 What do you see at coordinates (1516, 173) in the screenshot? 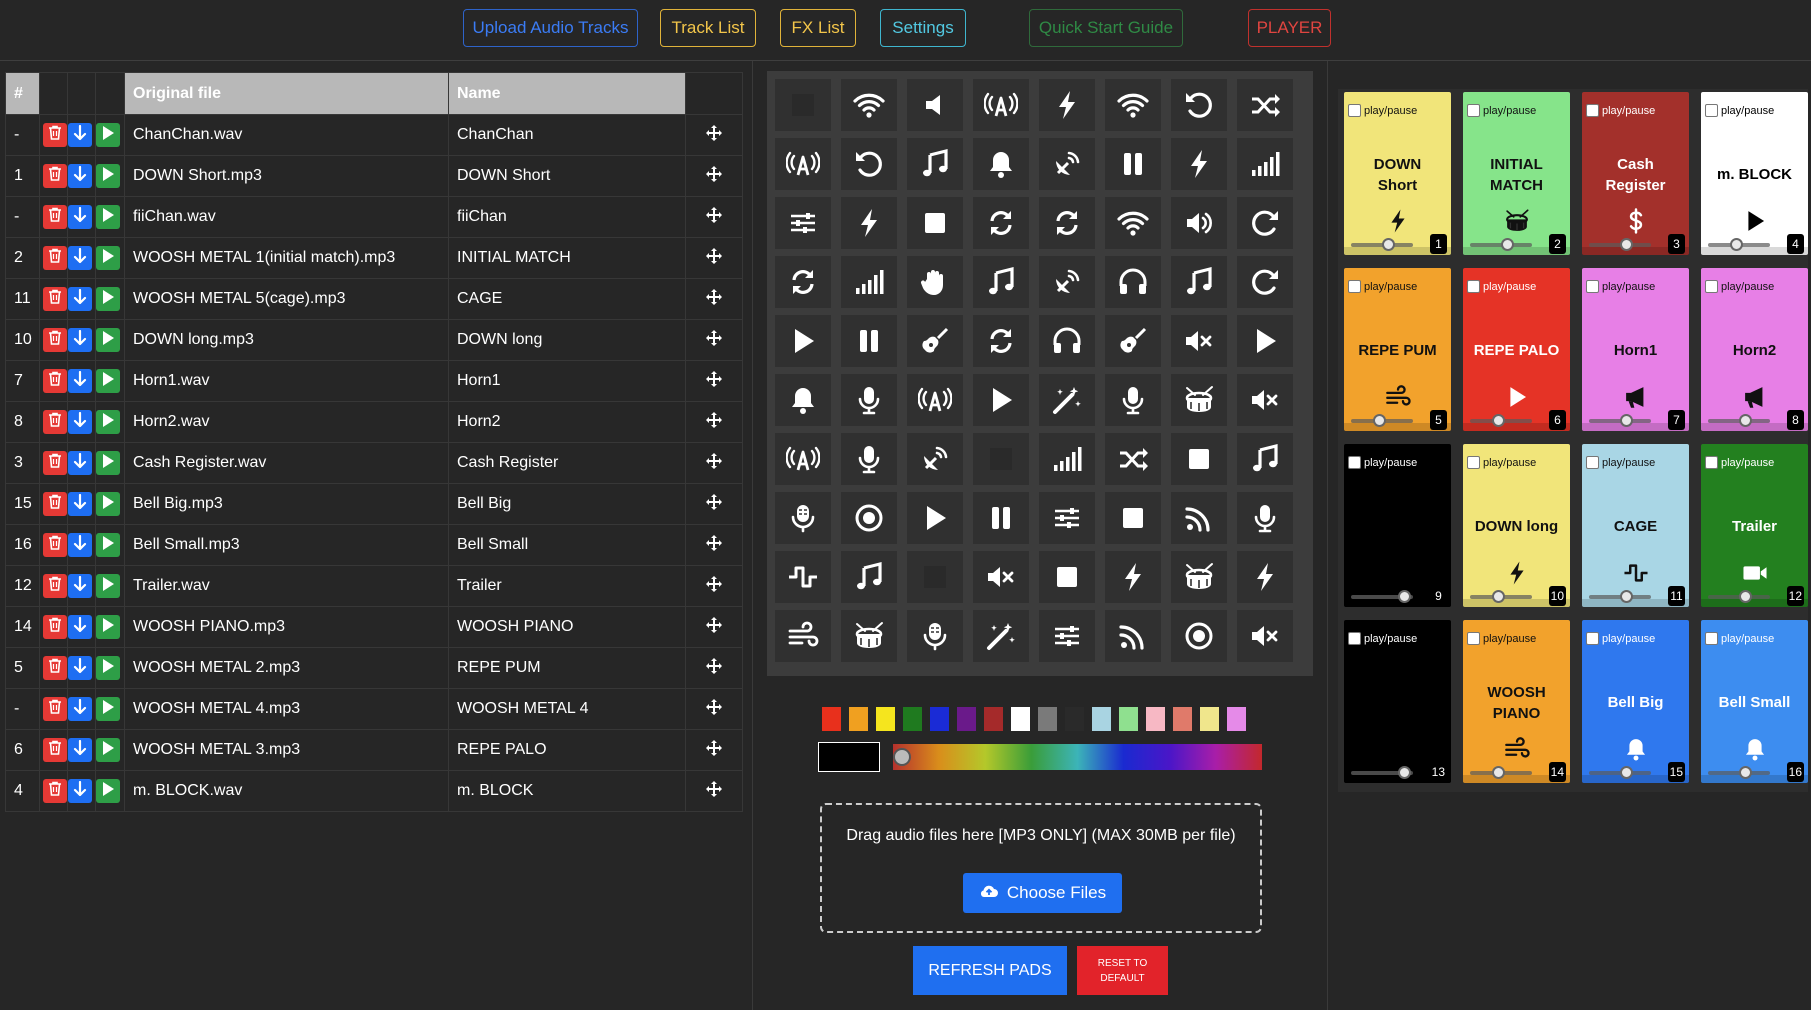
I see `sound-pad: play/pause INITIAL MATCH 2` at bounding box center [1516, 173].